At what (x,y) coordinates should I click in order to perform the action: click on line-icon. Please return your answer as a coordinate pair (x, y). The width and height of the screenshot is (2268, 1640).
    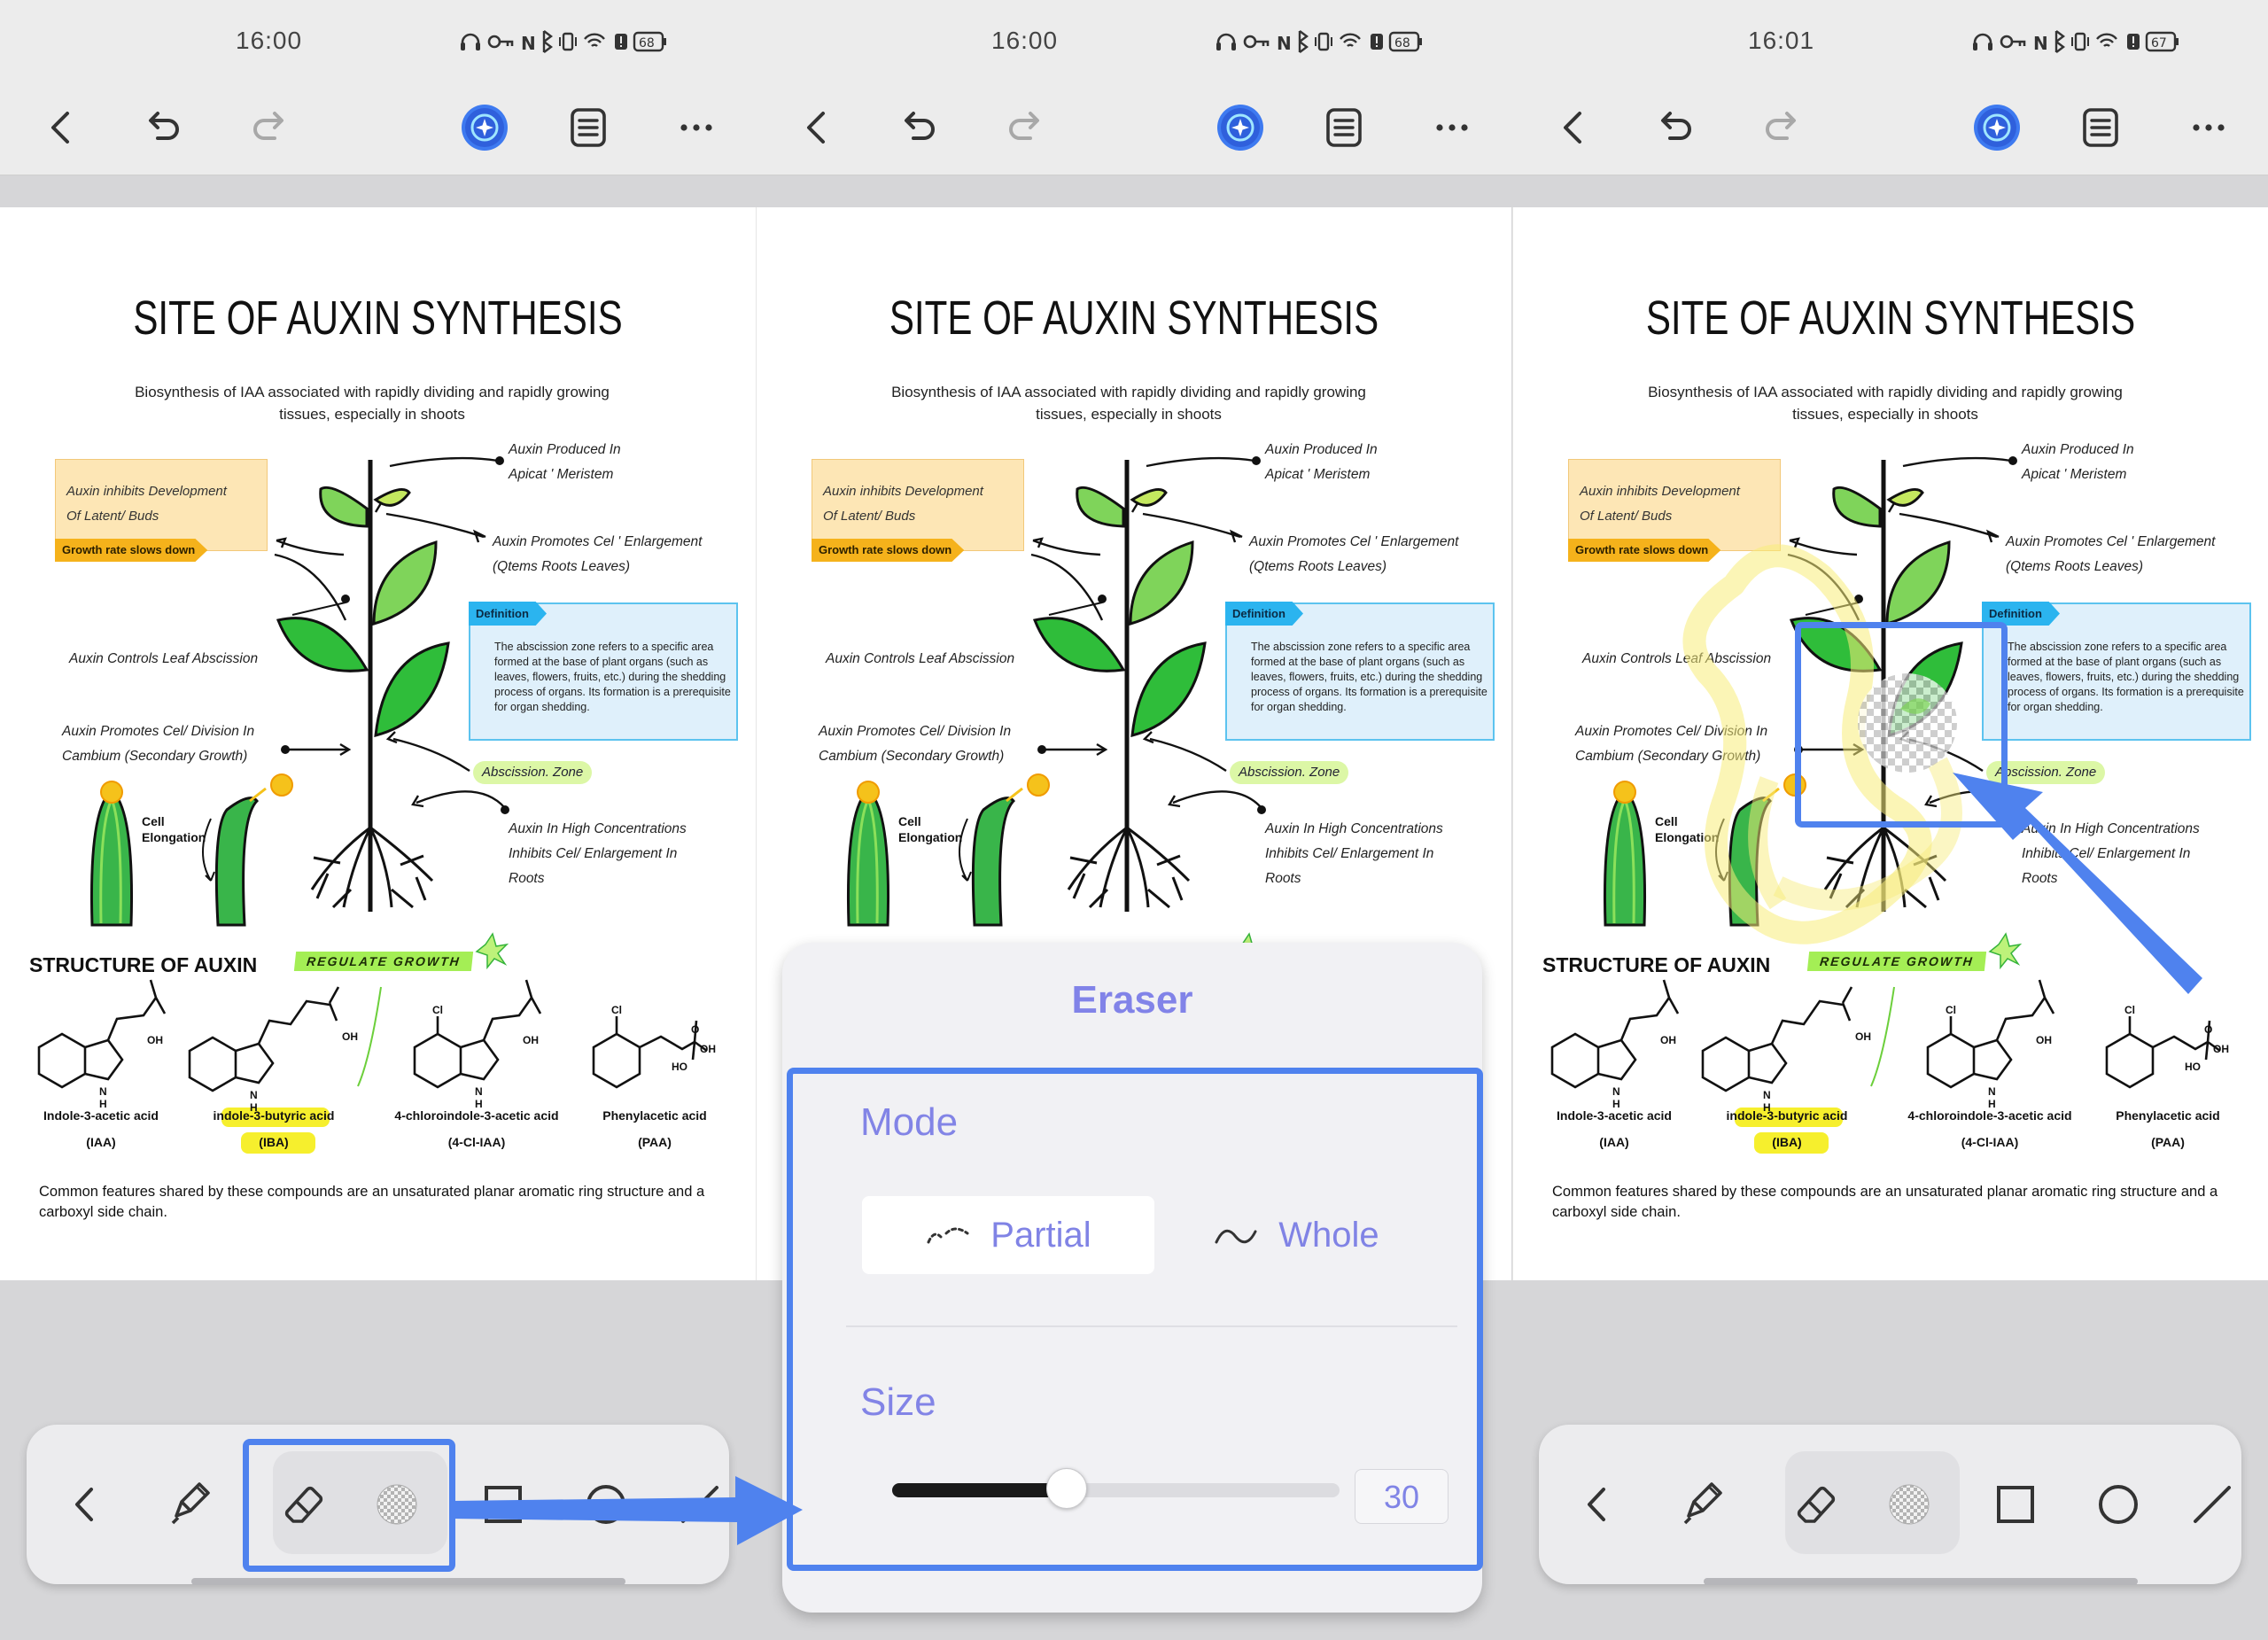
    Looking at the image, I should click on (2212, 1504).